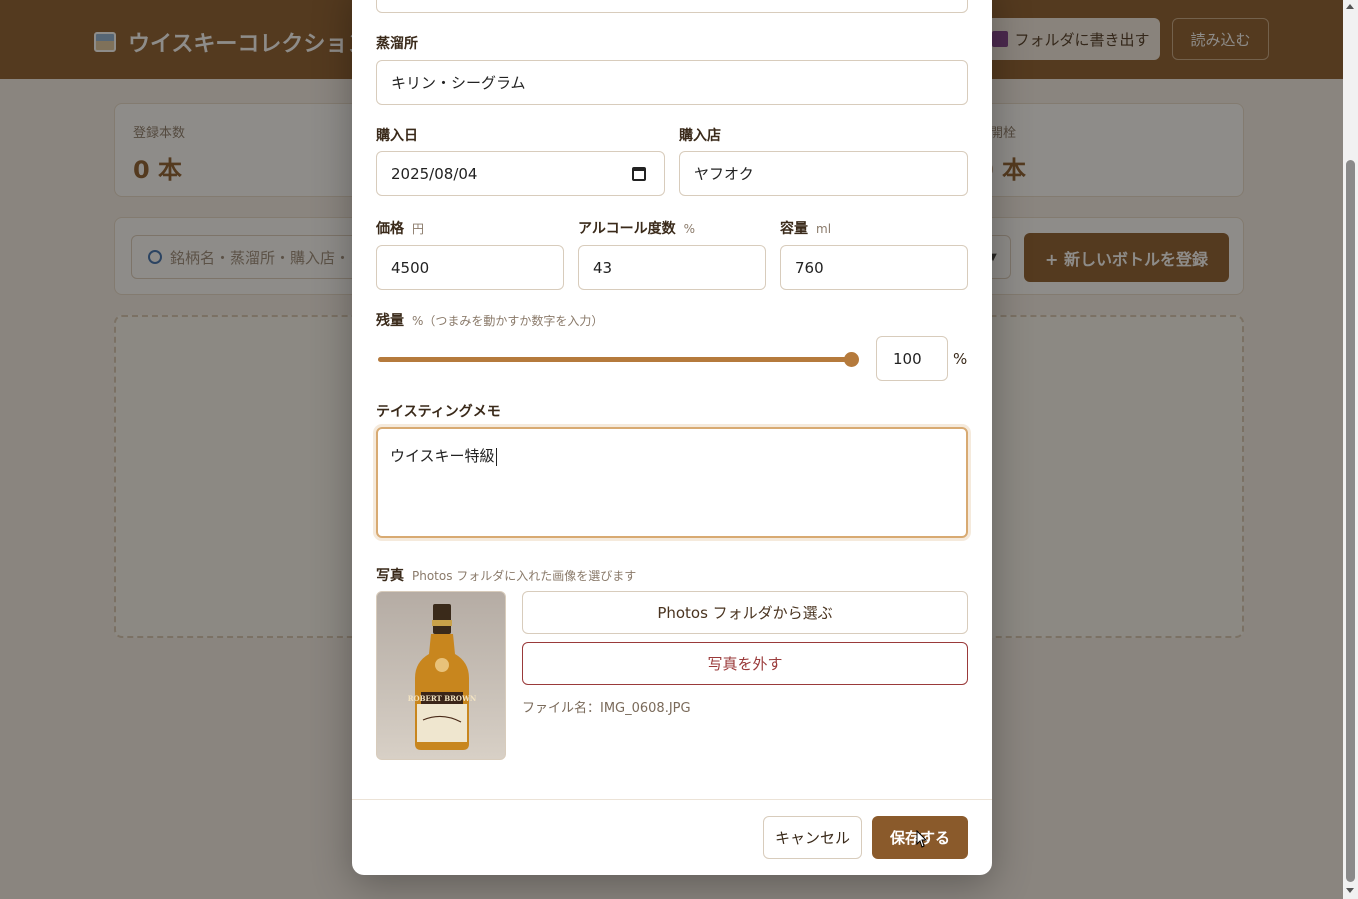  Describe the element at coordinates (700, 136) in the screenshot. I see `shop-label: 購入店` at that location.